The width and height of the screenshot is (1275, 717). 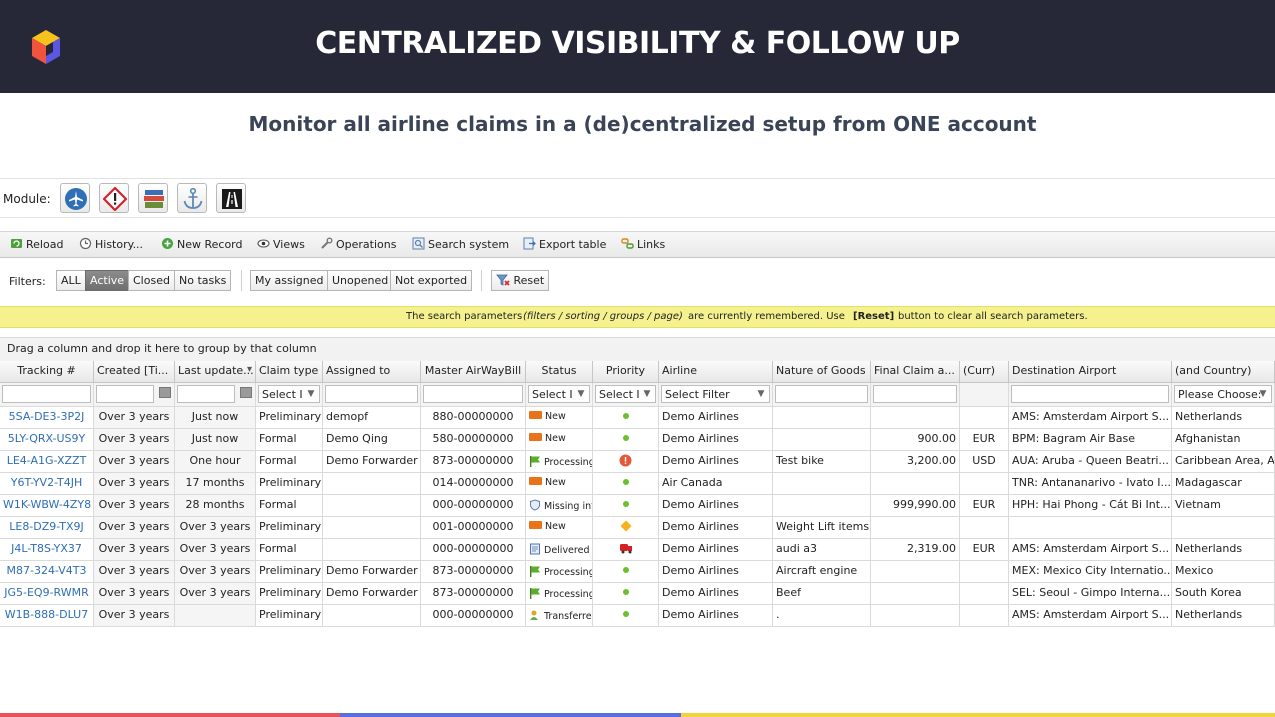 What do you see at coordinates (573, 244) in the screenshot?
I see `export-table-label: Export table` at bounding box center [573, 244].